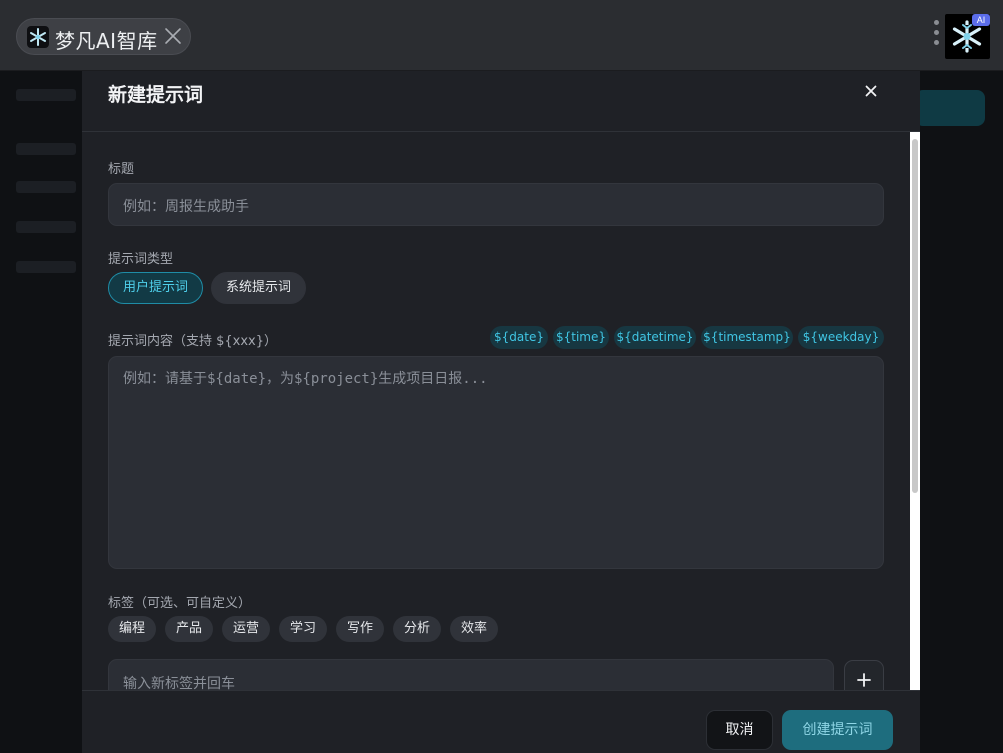  What do you see at coordinates (417, 629) in the screenshot?
I see `tag-chip: 分析` at bounding box center [417, 629].